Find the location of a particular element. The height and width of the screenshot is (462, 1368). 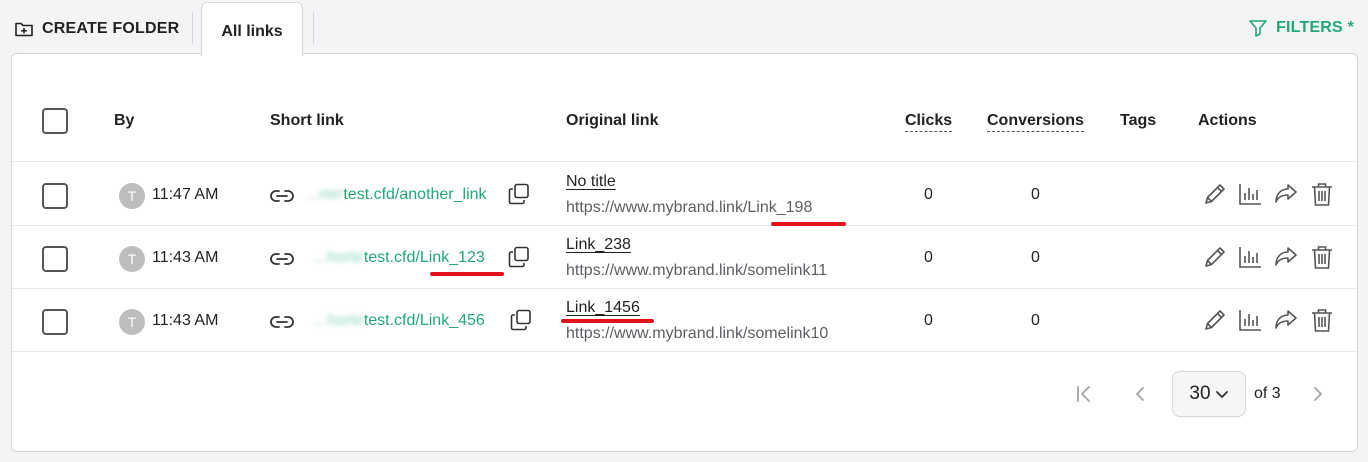

short-link-text: test.cfd/another_link is located at coordinates (415, 194).